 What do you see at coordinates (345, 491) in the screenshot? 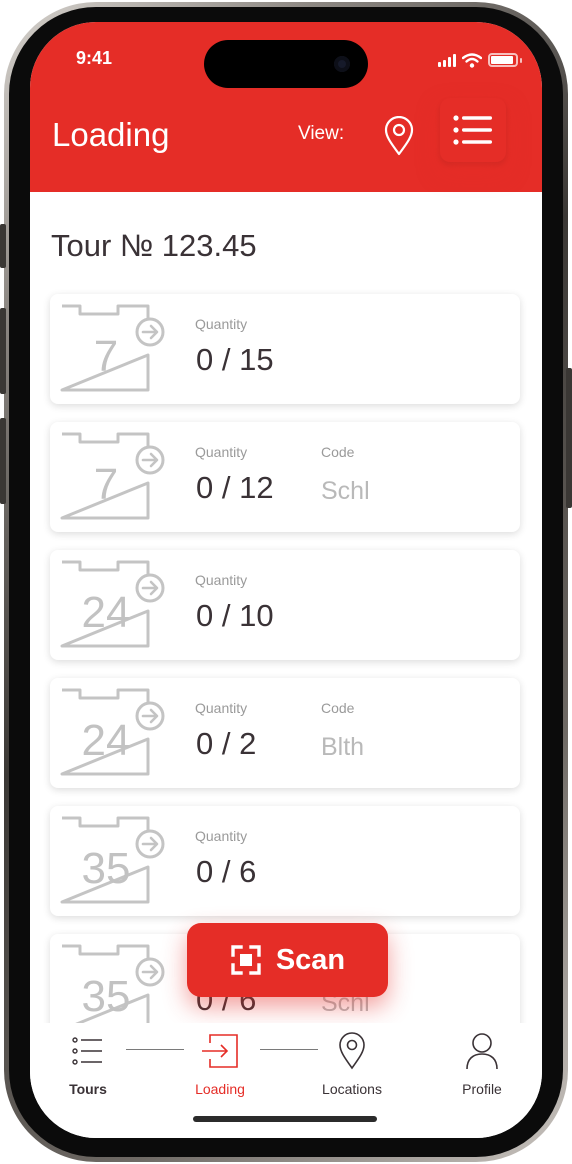
I see `code-value: Schl` at bounding box center [345, 491].